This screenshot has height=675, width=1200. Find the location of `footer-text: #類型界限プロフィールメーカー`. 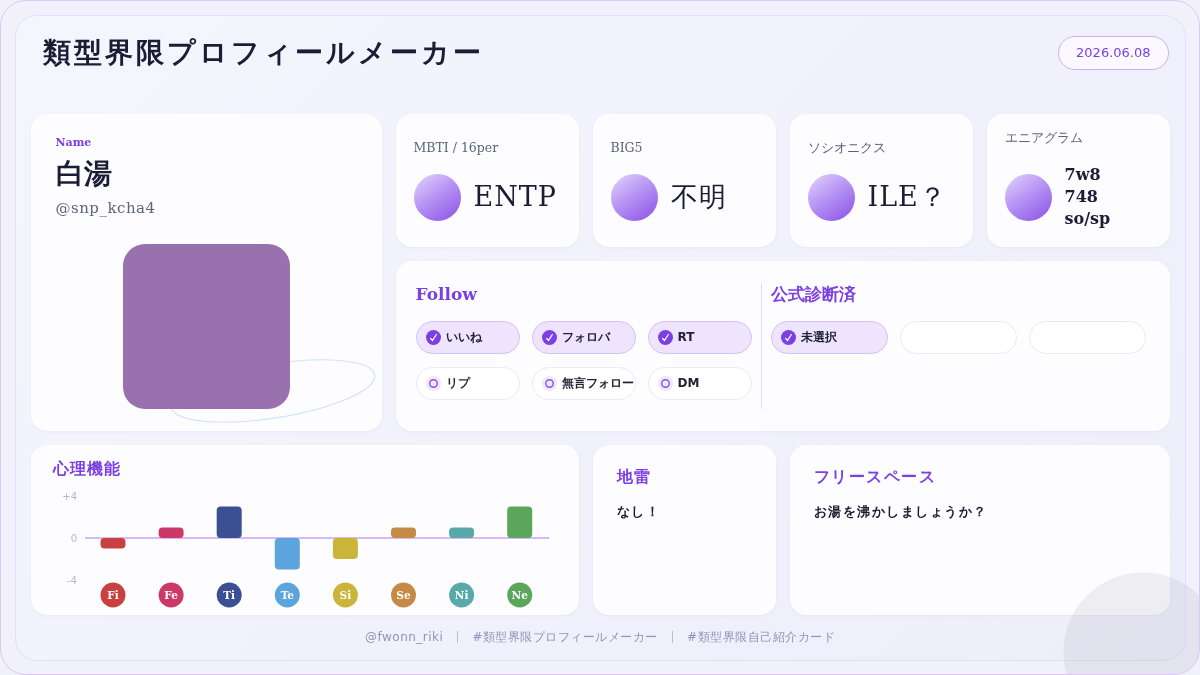

footer-text: #類型界限プロフィールメーカー is located at coordinates (565, 637).